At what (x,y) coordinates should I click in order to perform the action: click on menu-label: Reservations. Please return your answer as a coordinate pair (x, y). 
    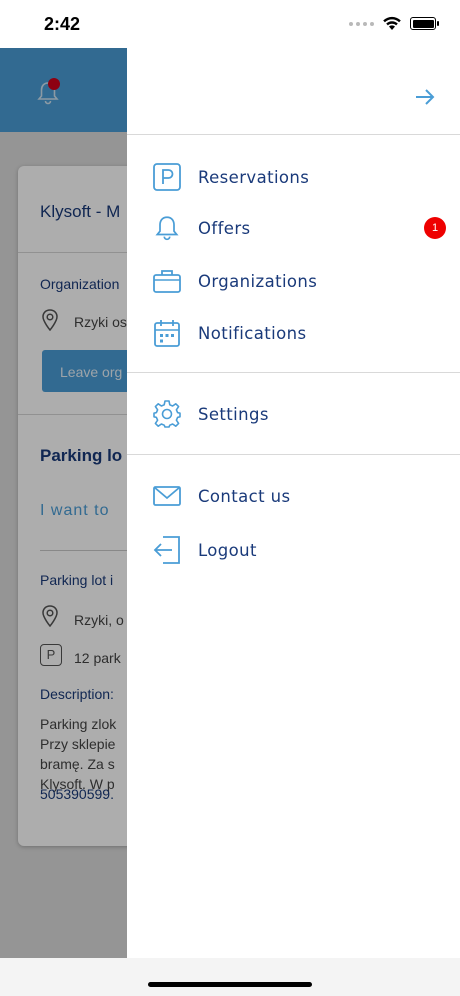
    Looking at the image, I should click on (254, 177).